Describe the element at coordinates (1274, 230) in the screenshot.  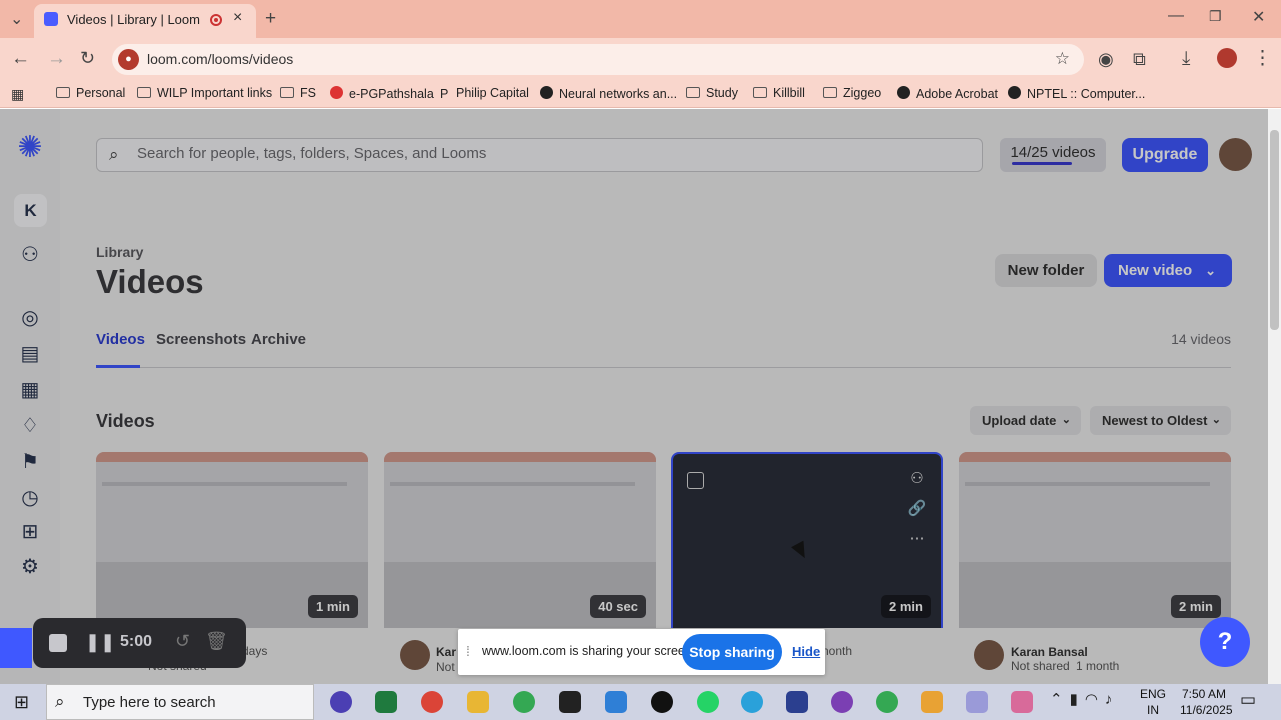
I see `scrollbar-thumb` at that location.